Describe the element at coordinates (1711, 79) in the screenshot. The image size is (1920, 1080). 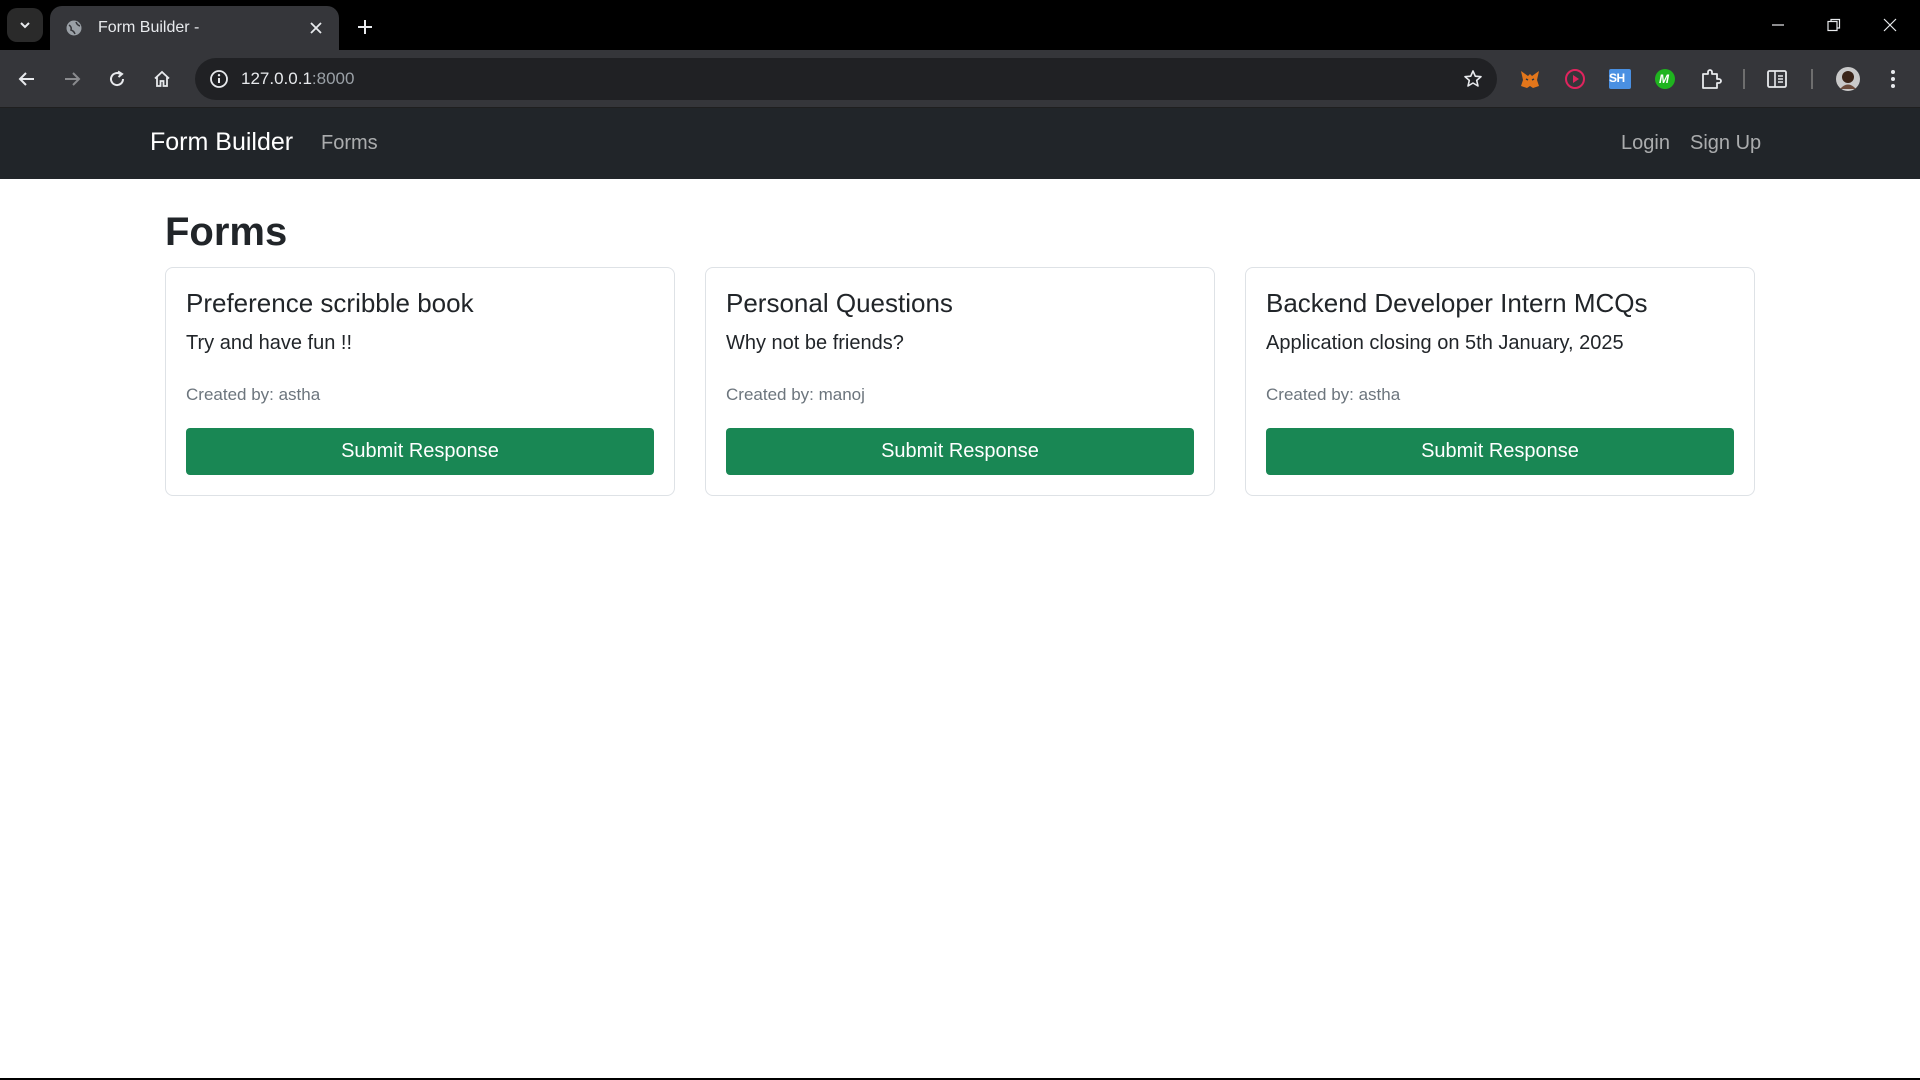
I see `puzzle-icon` at that location.